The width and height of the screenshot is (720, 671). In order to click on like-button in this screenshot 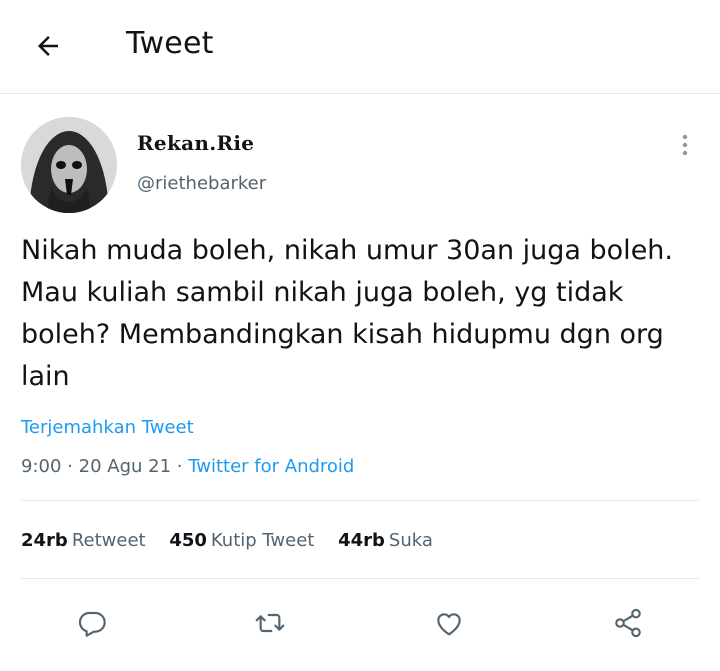, I will do `click(449, 623)`.